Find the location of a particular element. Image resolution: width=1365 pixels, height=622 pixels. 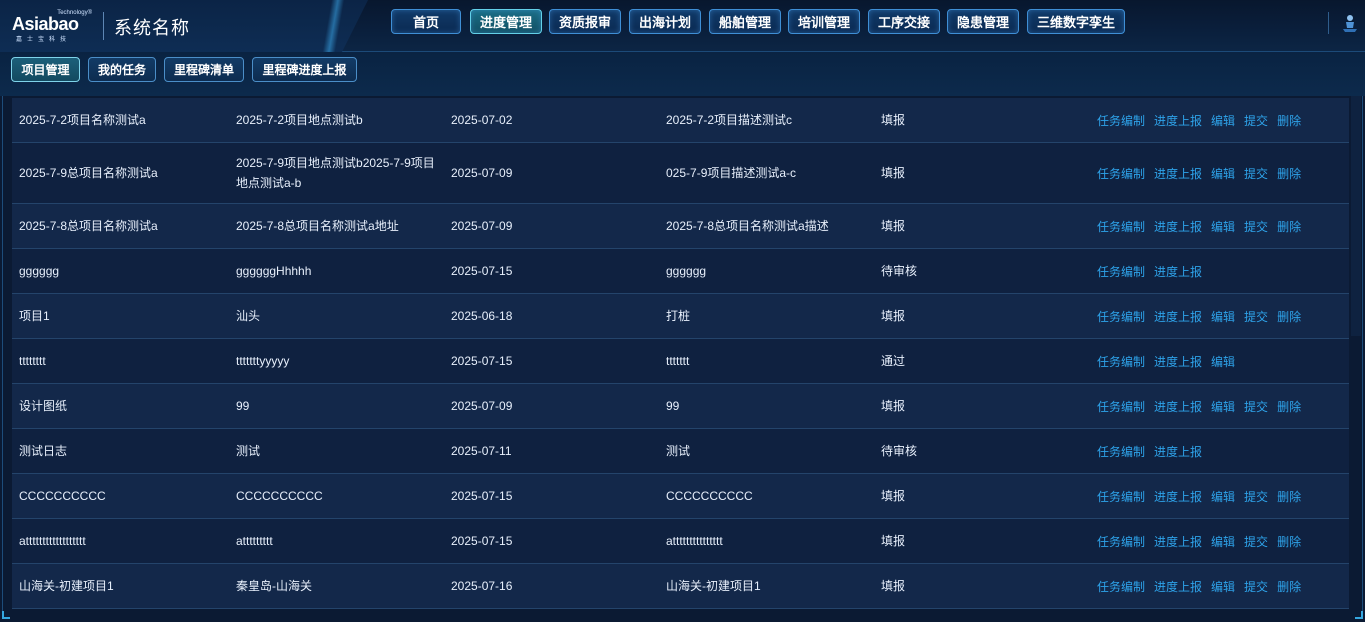

project-description-cell: 山海关-初建项目1 is located at coordinates (713, 586).